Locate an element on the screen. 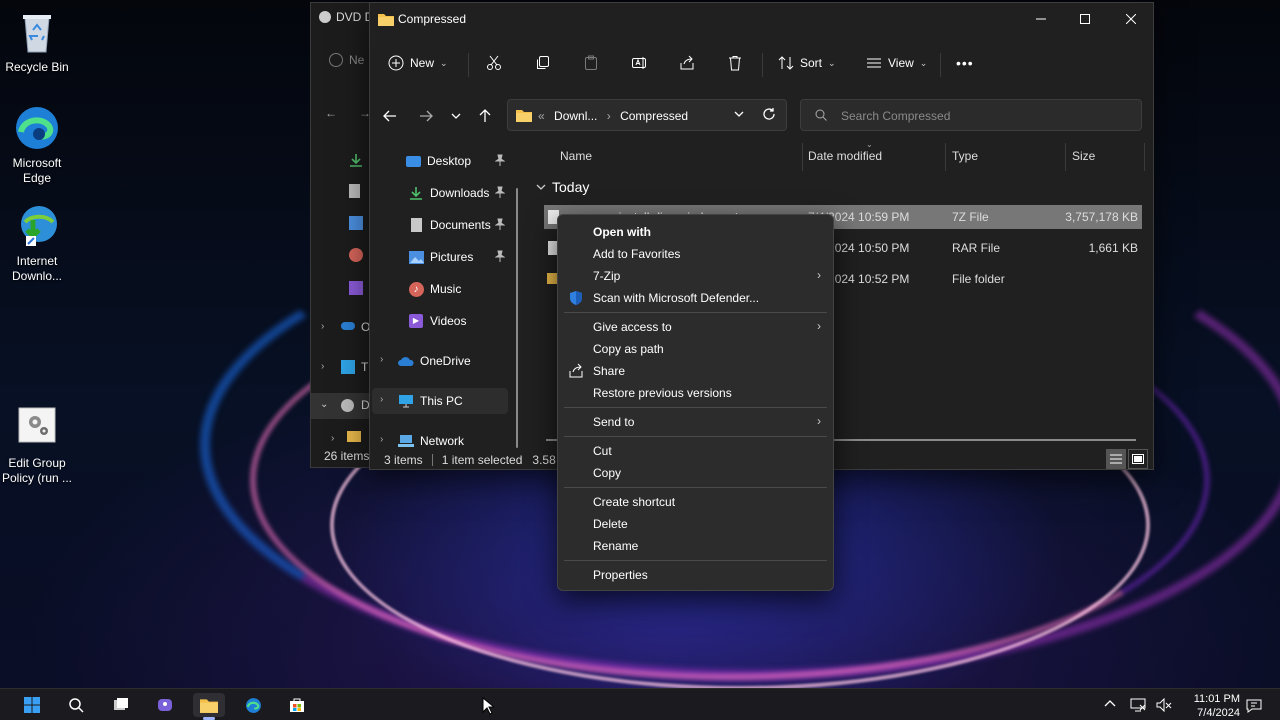 This screenshot has height=720, width=1280. column-header-type: Type is located at coordinates (965, 156).